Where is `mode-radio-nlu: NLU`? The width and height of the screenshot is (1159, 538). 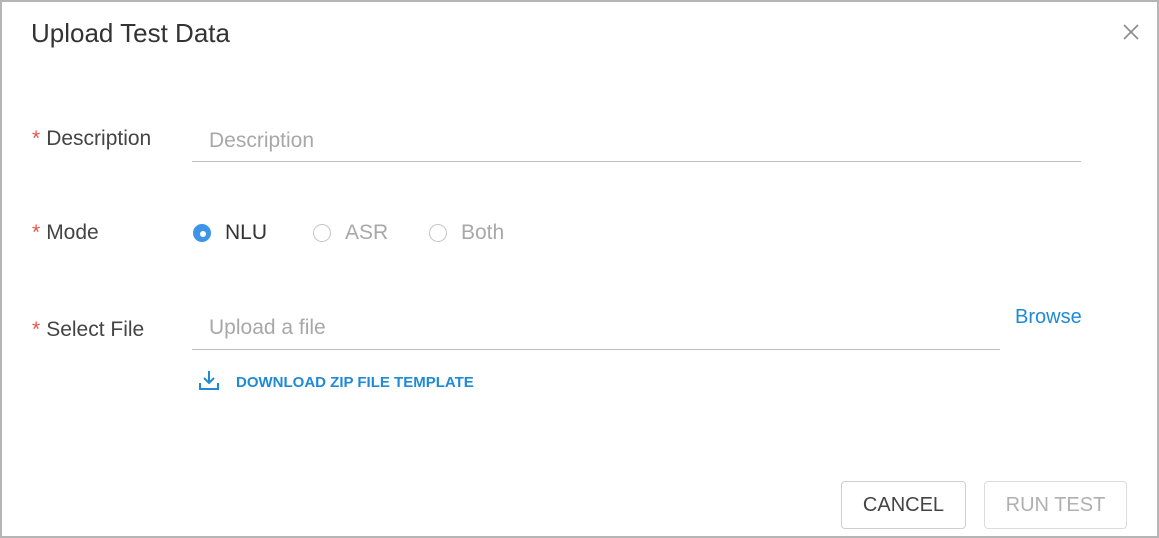 mode-radio-nlu: NLU is located at coordinates (230, 233).